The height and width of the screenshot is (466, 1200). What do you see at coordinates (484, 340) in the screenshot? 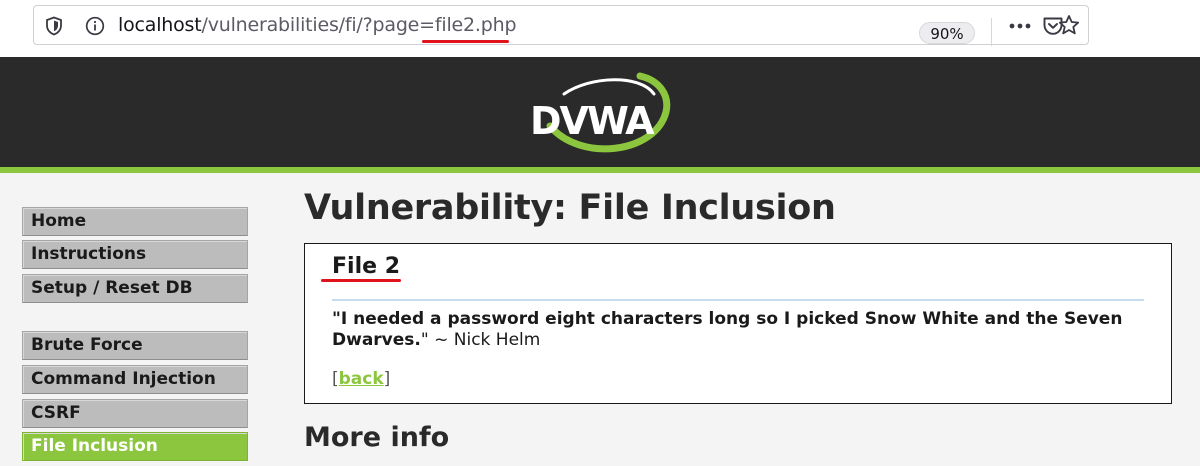
I see `quote-author: ~ Nick Helm` at bounding box center [484, 340].